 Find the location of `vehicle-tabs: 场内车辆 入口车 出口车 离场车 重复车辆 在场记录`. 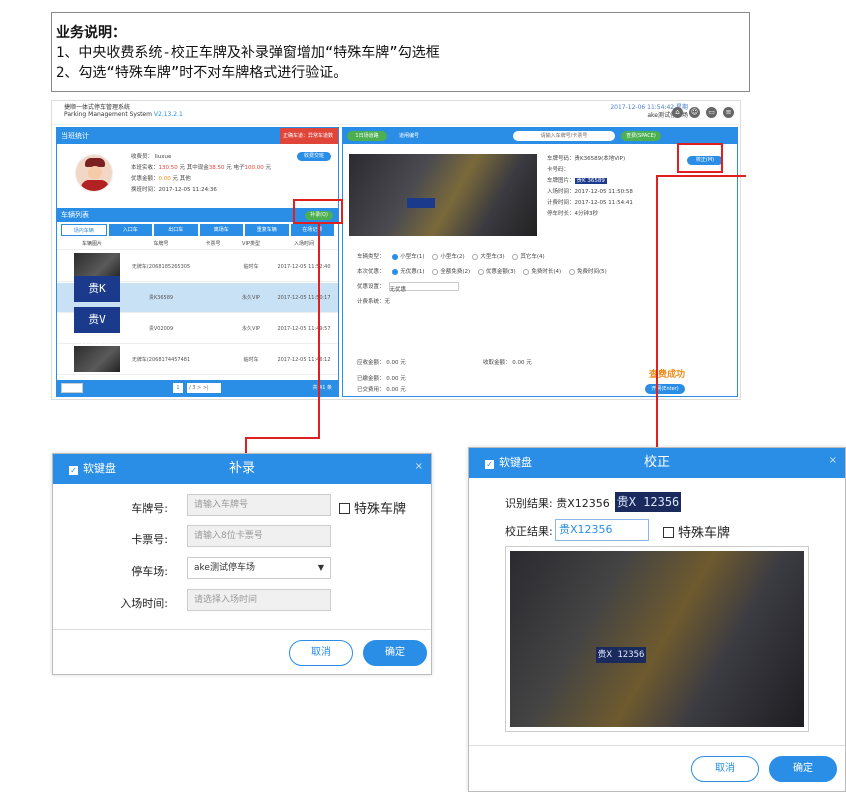

vehicle-tabs: 场内车辆 入口车 出口车 离场车 重复车辆 在场记录 is located at coordinates (197, 230).